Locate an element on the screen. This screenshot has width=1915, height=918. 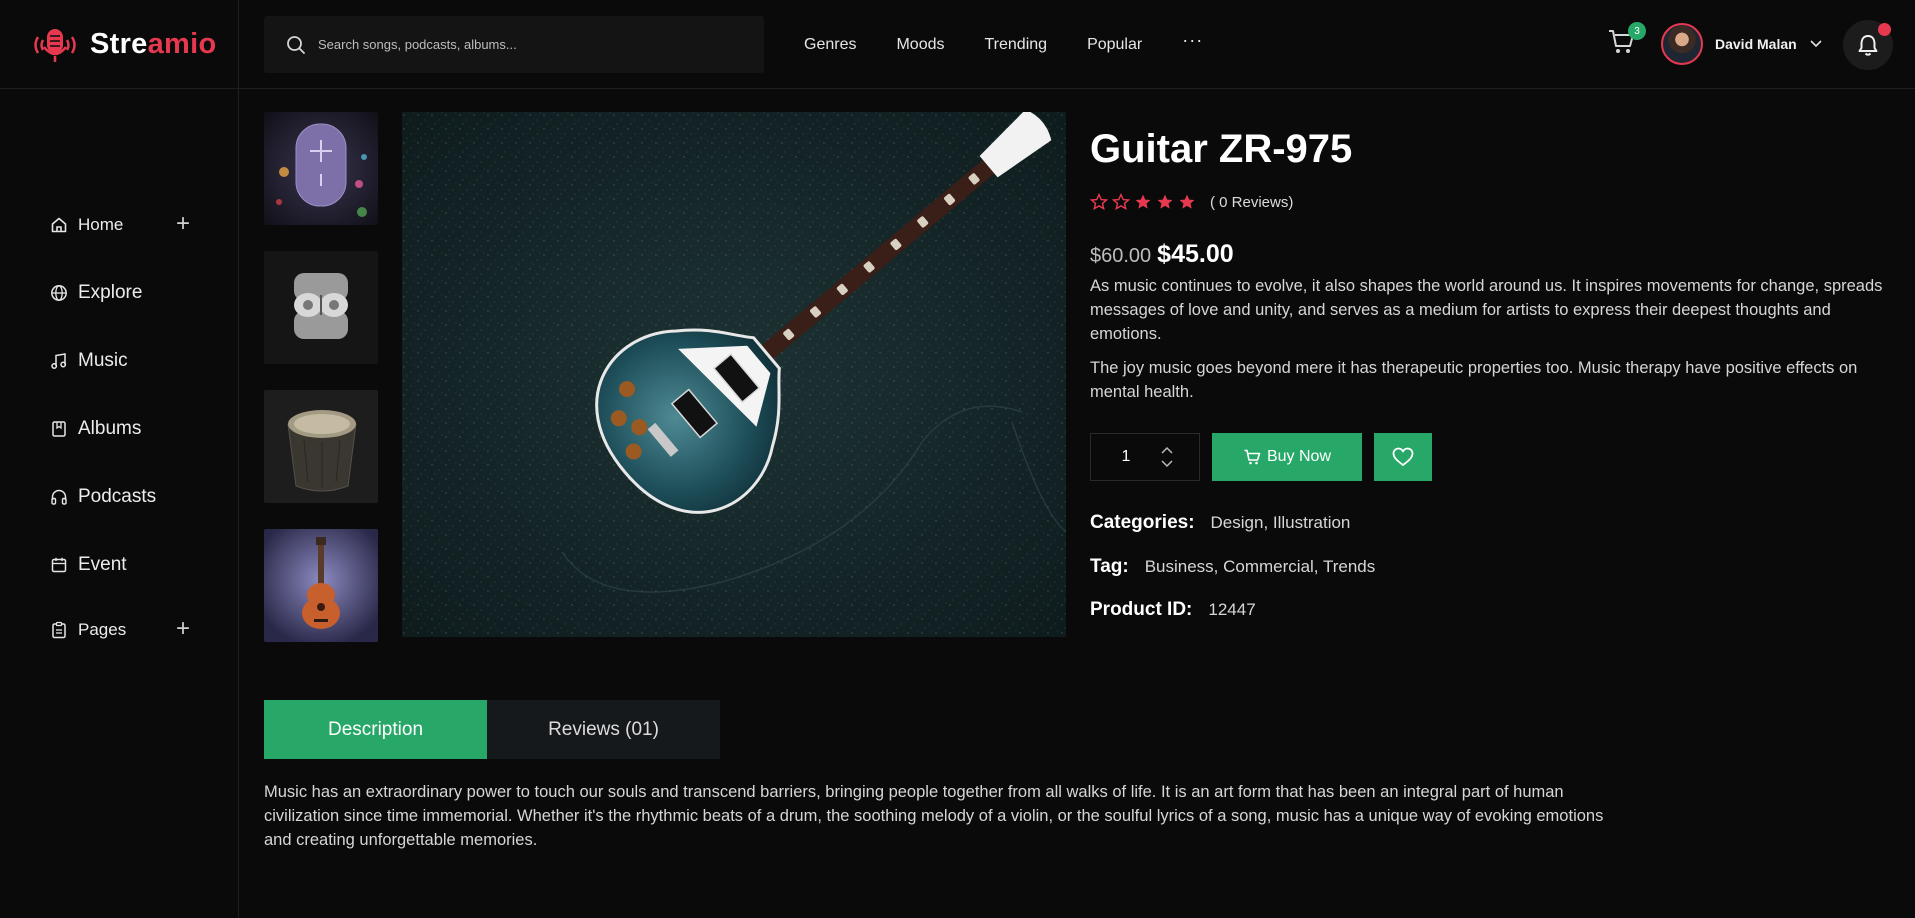
guitar-thumbnail is located at coordinates (321, 585).